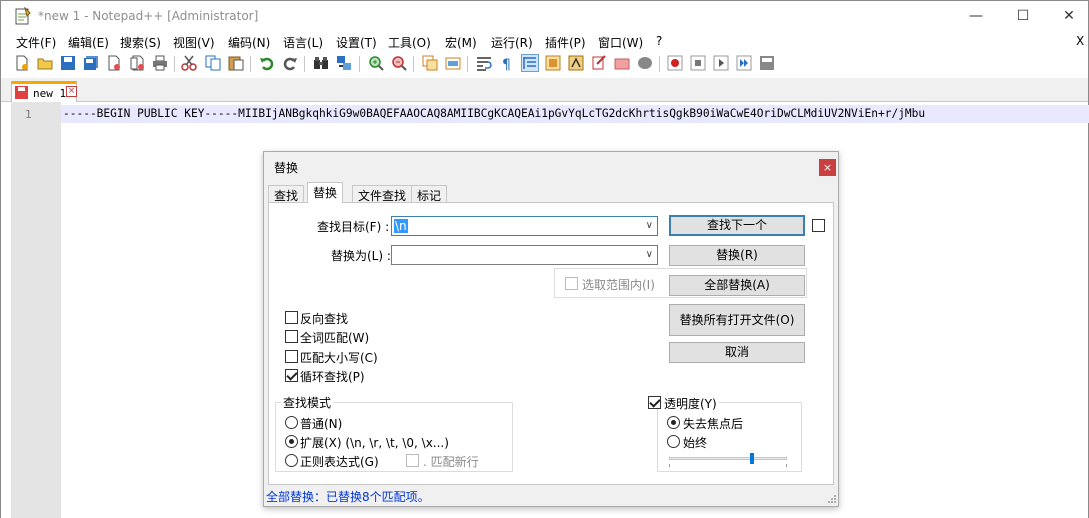  Describe the element at coordinates (461, 42) in the screenshot. I see `menu-macro: 宏(M)` at that location.